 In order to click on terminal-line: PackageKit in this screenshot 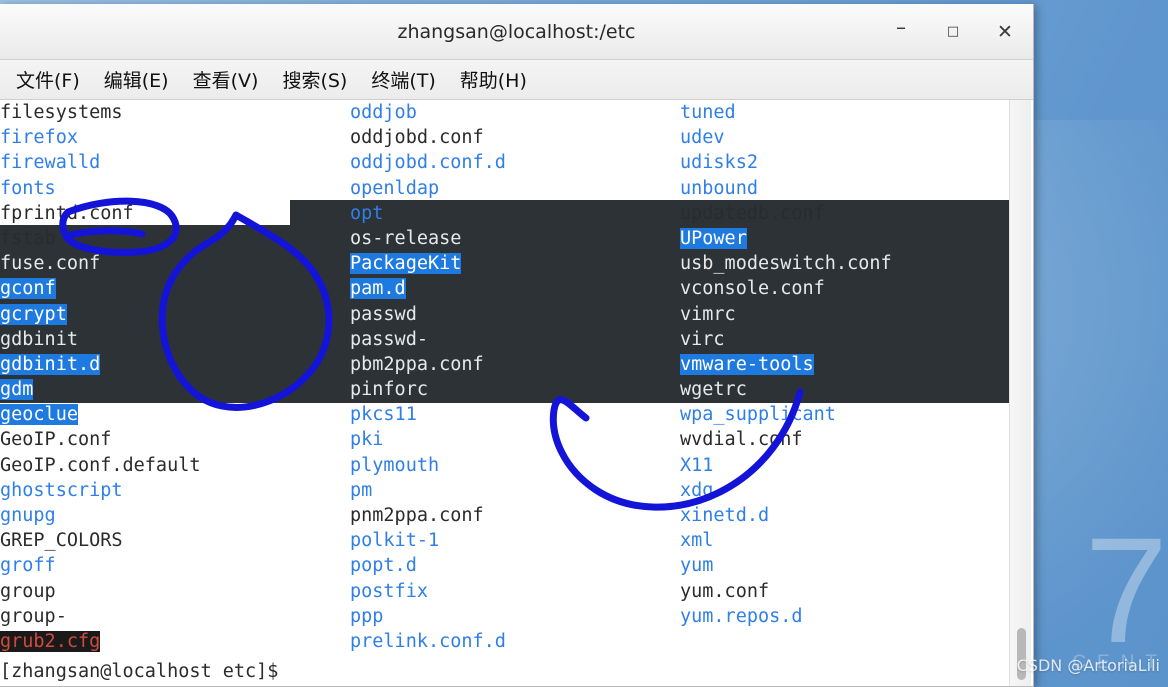, I will do `click(515, 263)`.